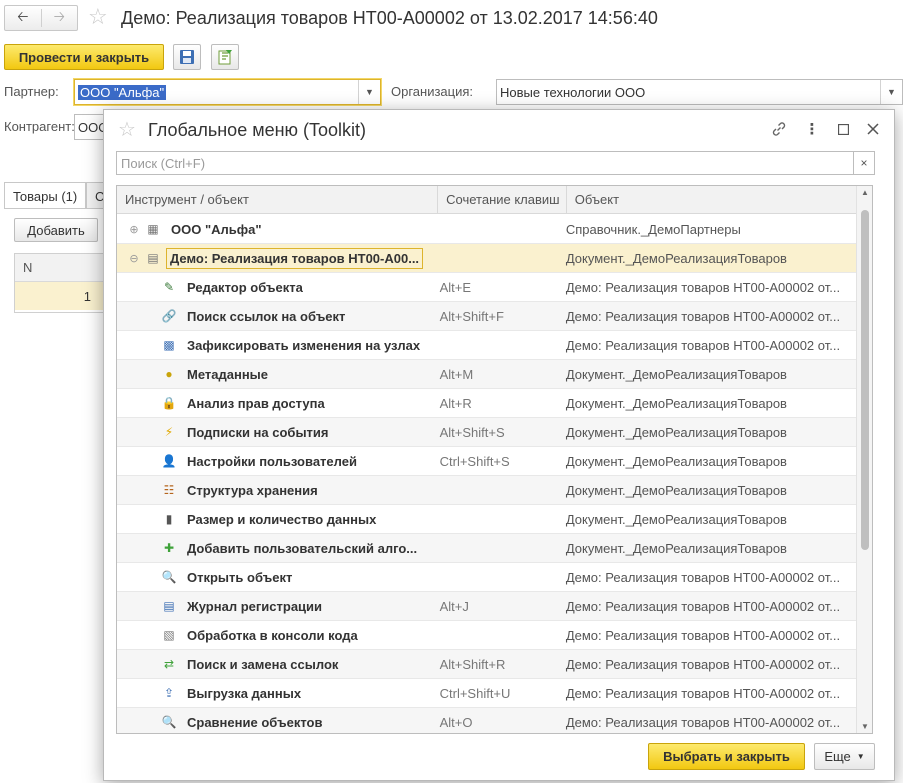  I want to click on goods-table: N 1, so click(64, 283).